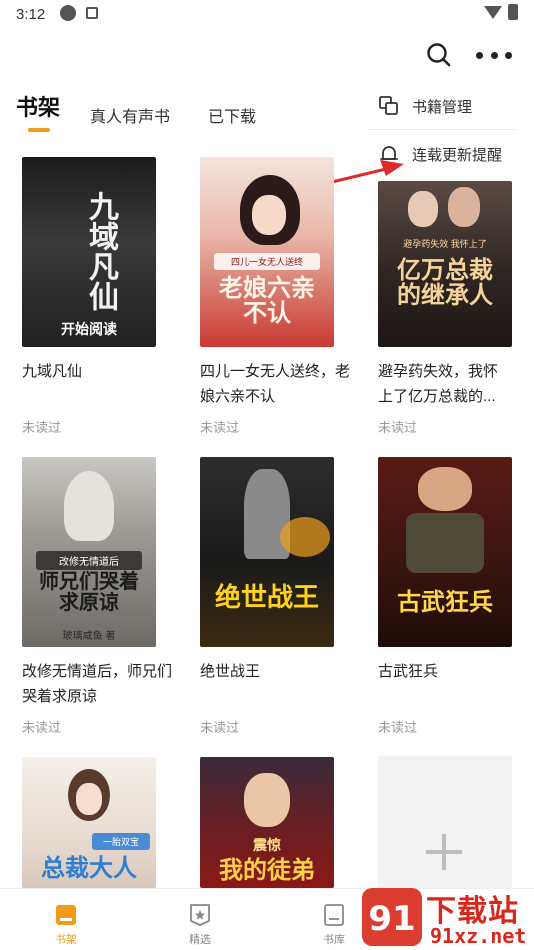 The width and height of the screenshot is (534, 950). Describe the element at coordinates (66, 915) in the screenshot. I see `bookshelf-icon` at that location.